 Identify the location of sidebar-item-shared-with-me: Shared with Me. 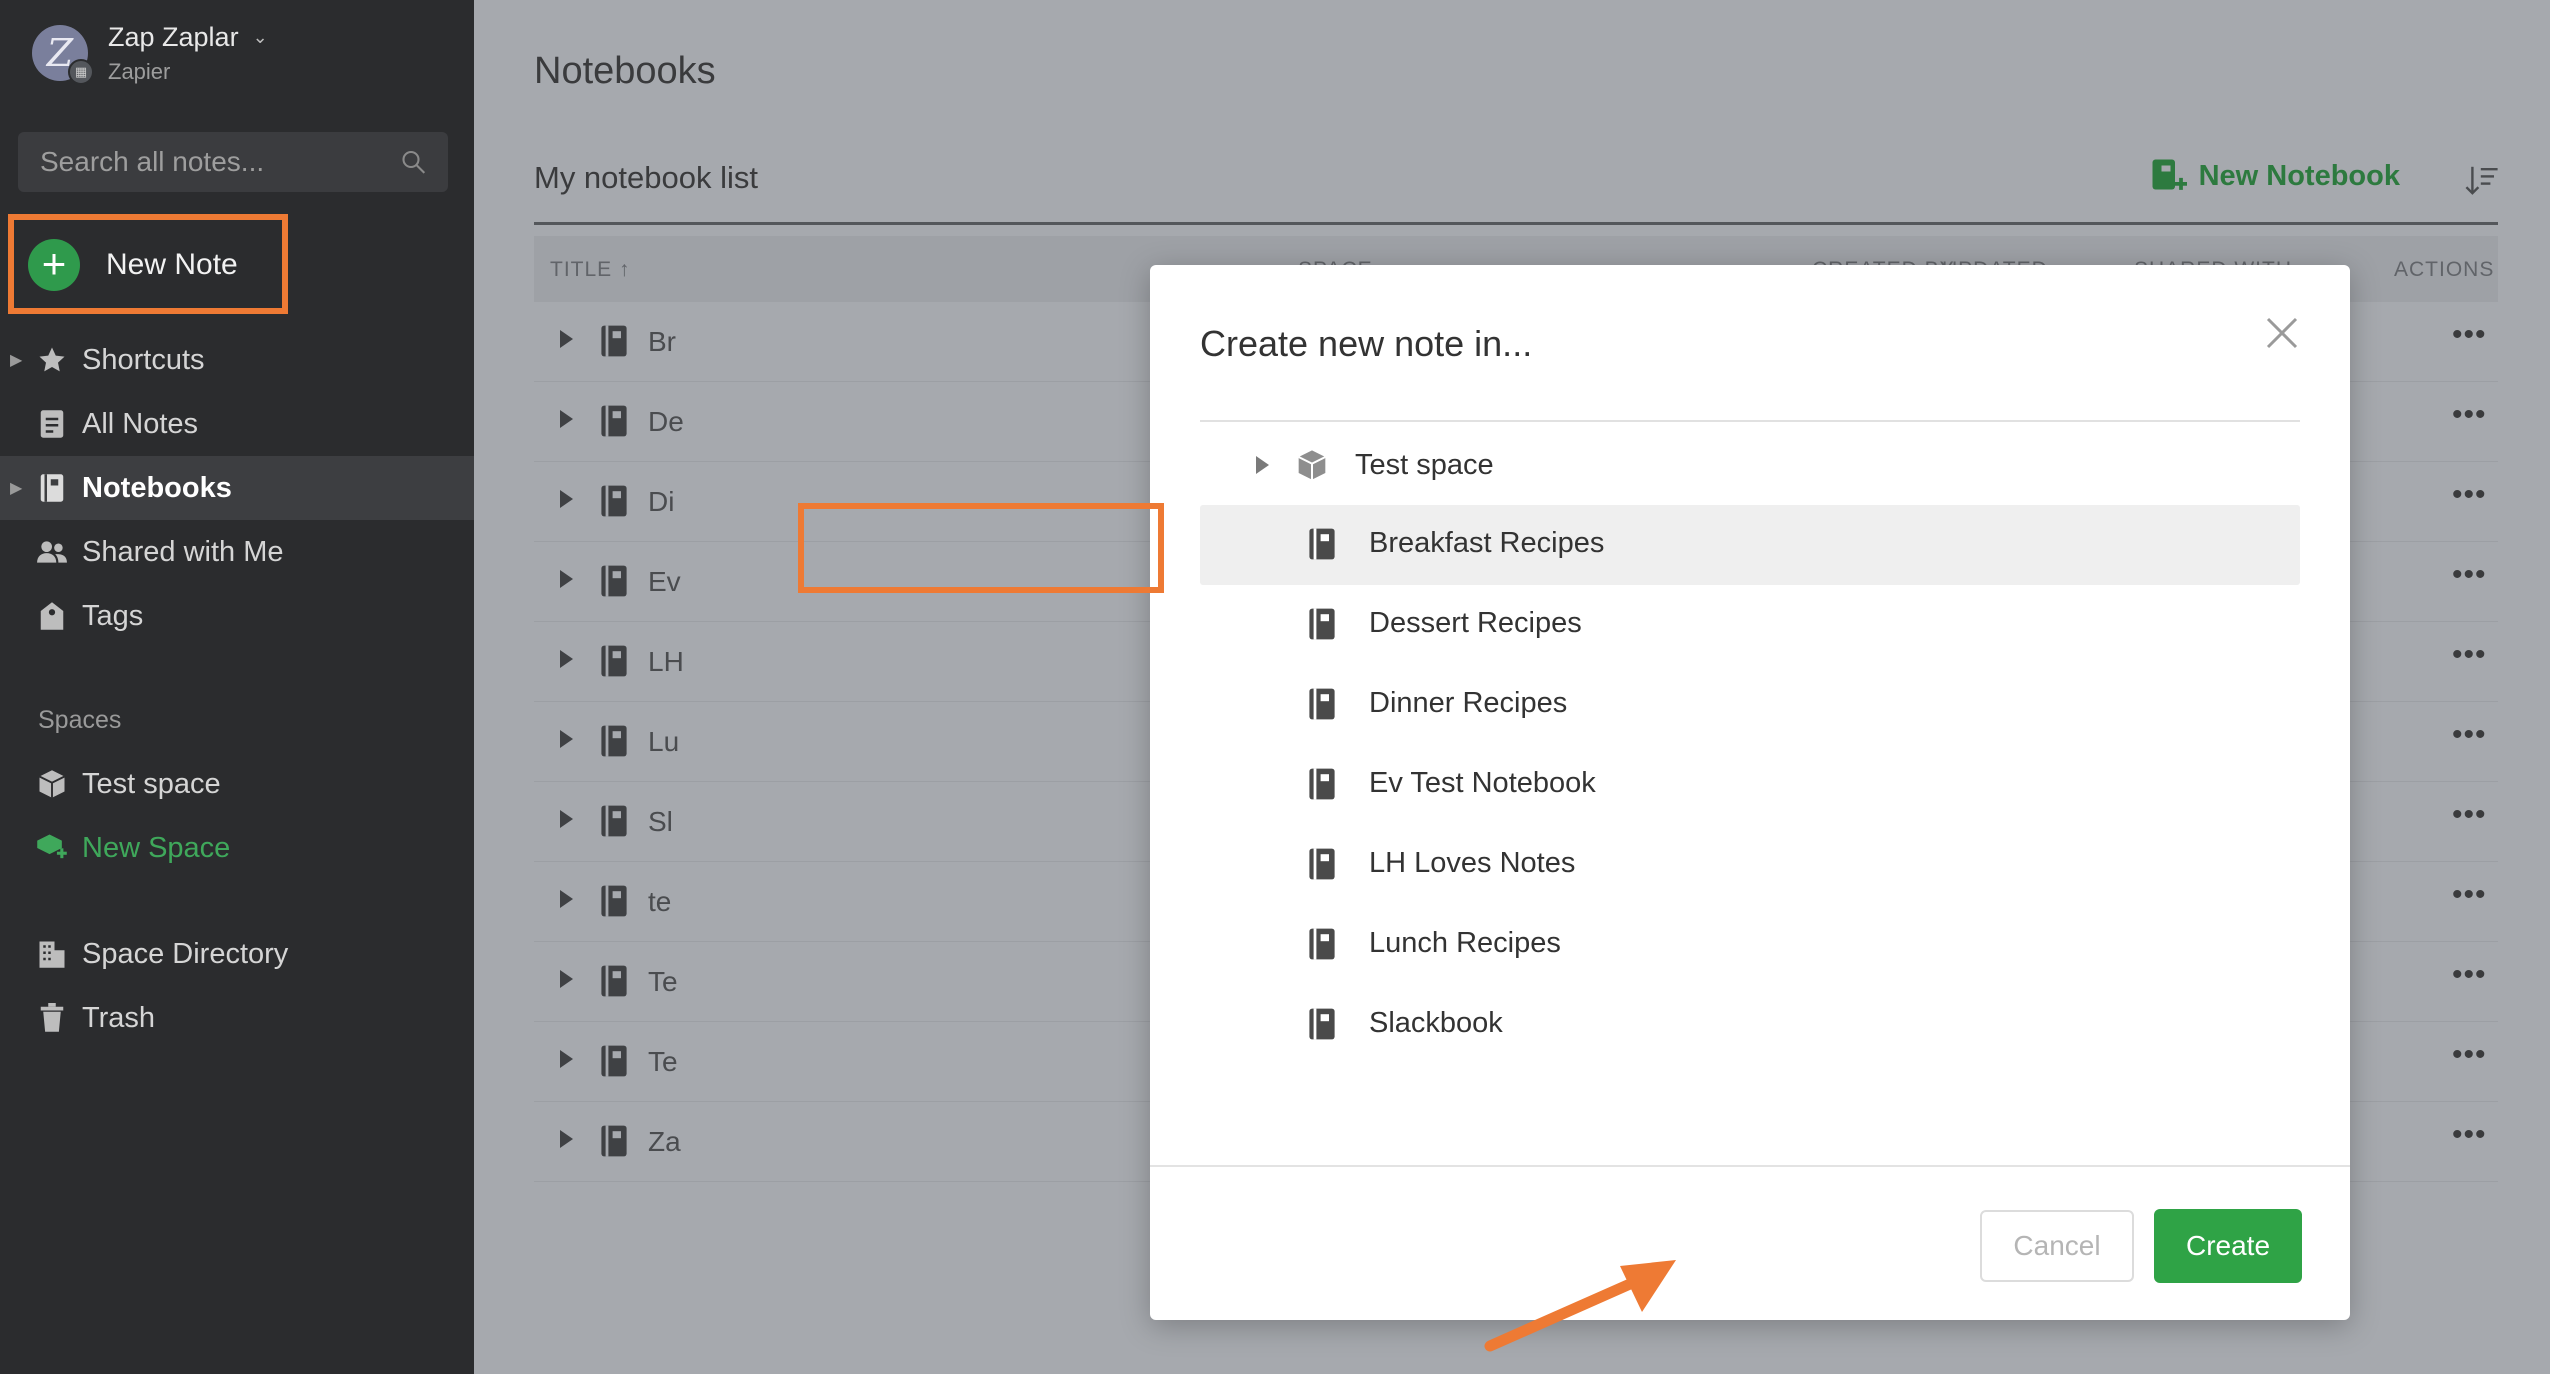
(237, 552).